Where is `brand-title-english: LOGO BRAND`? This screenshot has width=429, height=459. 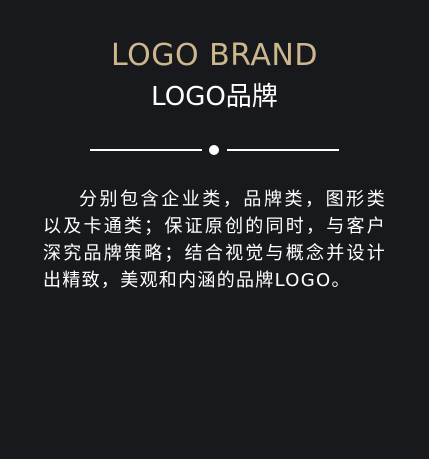 brand-title-english: LOGO BRAND is located at coordinates (214, 55).